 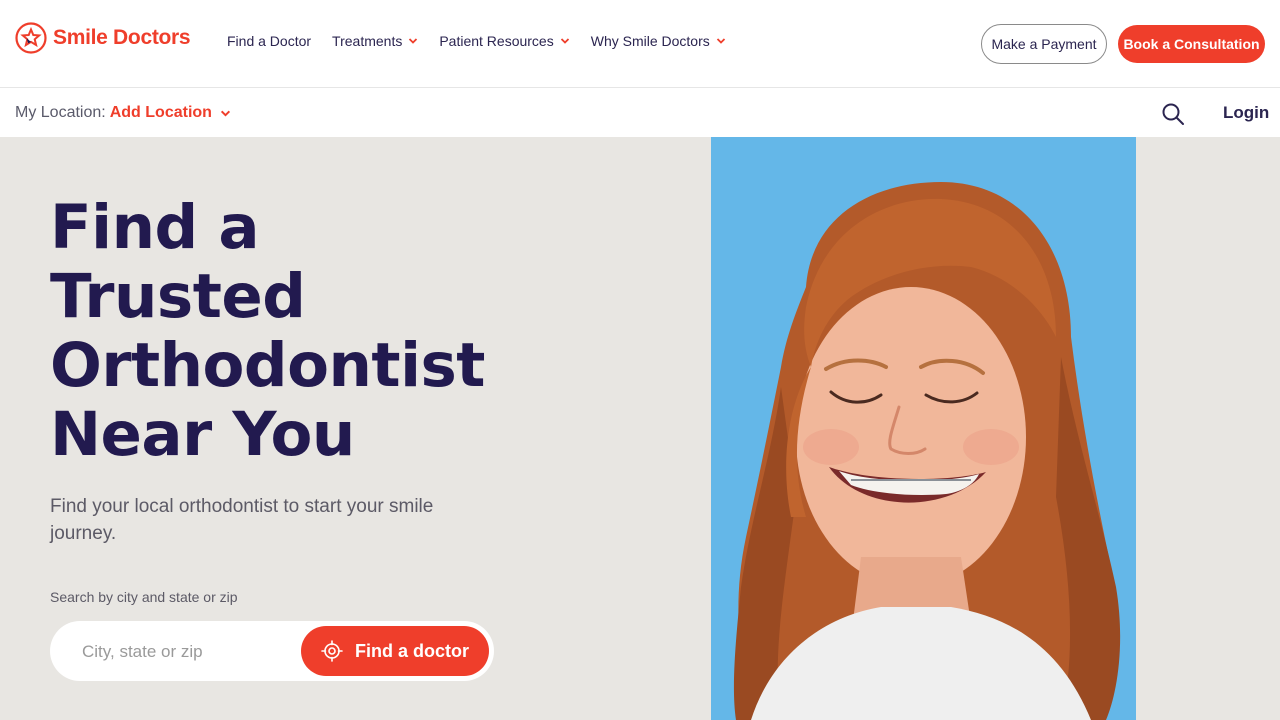 What do you see at coordinates (367, 41) in the screenshot?
I see `nav-item-label: Treatments` at bounding box center [367, 41].